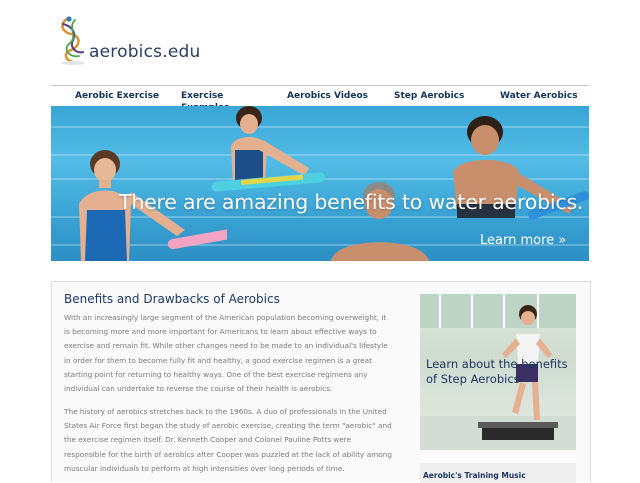 This screenshot has width=640, height=483. Describe the element at coordinates (521, 168) in the screenshot. I see `swimmer-man-right-image` at that location.